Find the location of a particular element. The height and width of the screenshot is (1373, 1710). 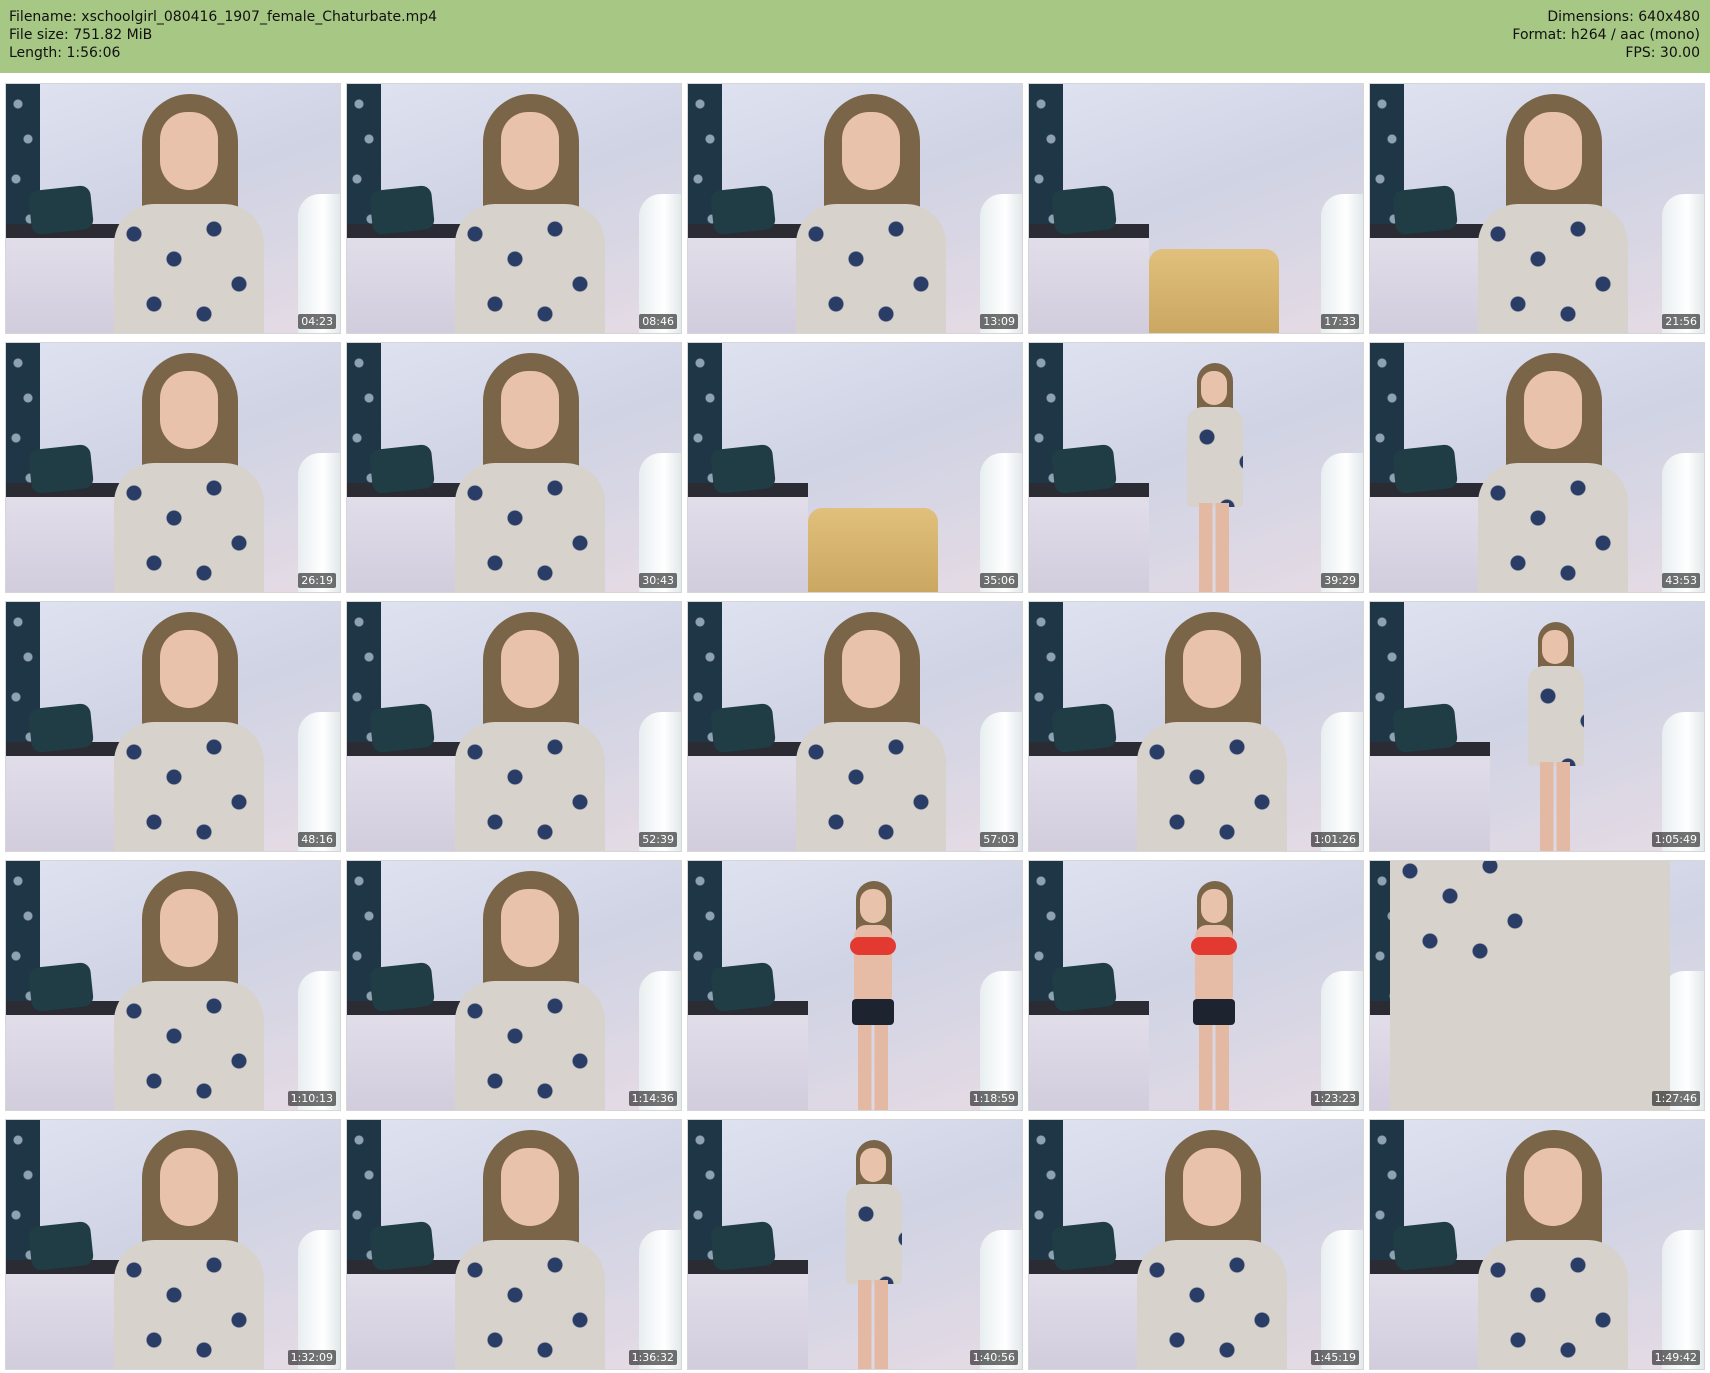

thumbnail-timestamp: 52:39 is located at coordinates (658, 839).